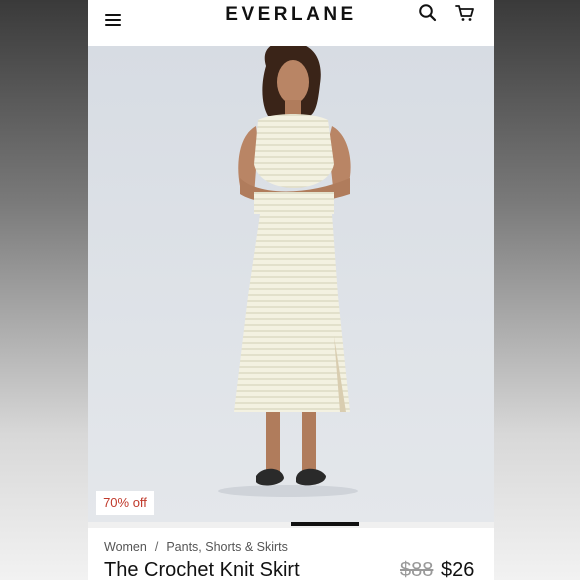 This screenshot has height=580, width=580. What do you see at coordinates (125, 547) in the screenshot?
I see `breadcrumb-item-women: Women` at bounding box center [125, 547].